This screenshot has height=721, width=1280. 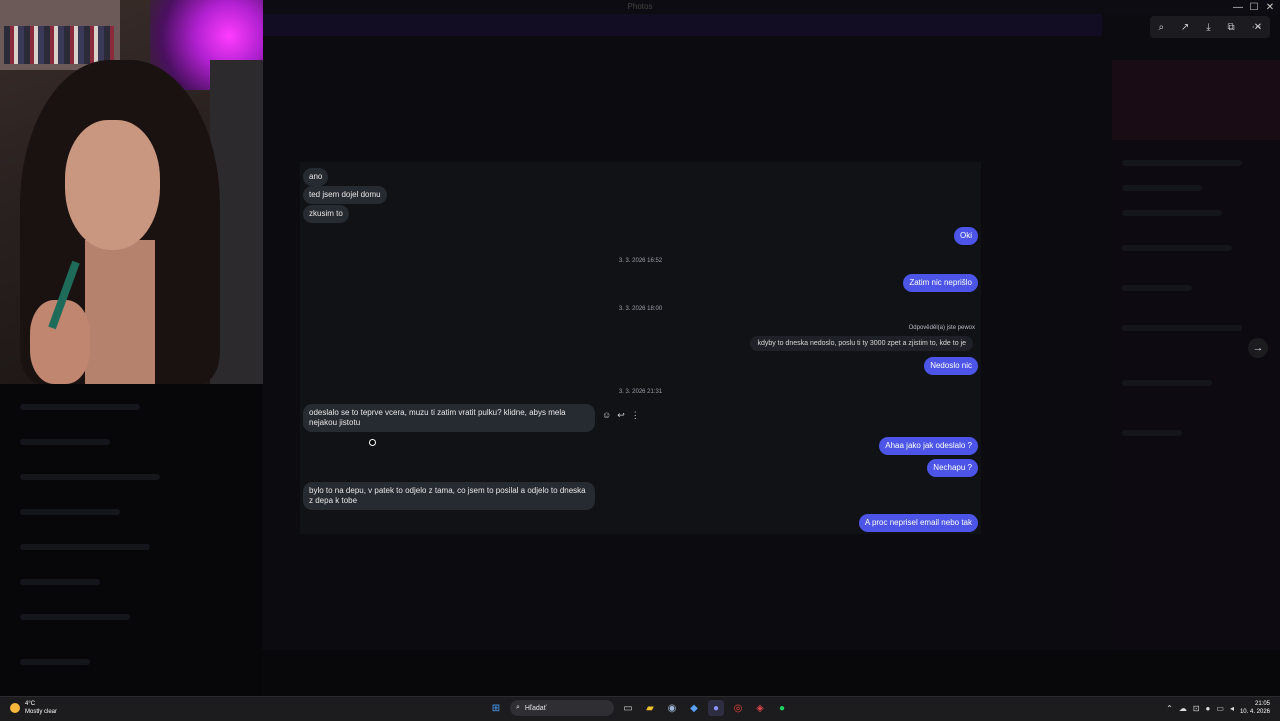 What do you see at coordinates (112, 185) in the screenshot?
I see `streamer-face` at bounding box center [112, 185].